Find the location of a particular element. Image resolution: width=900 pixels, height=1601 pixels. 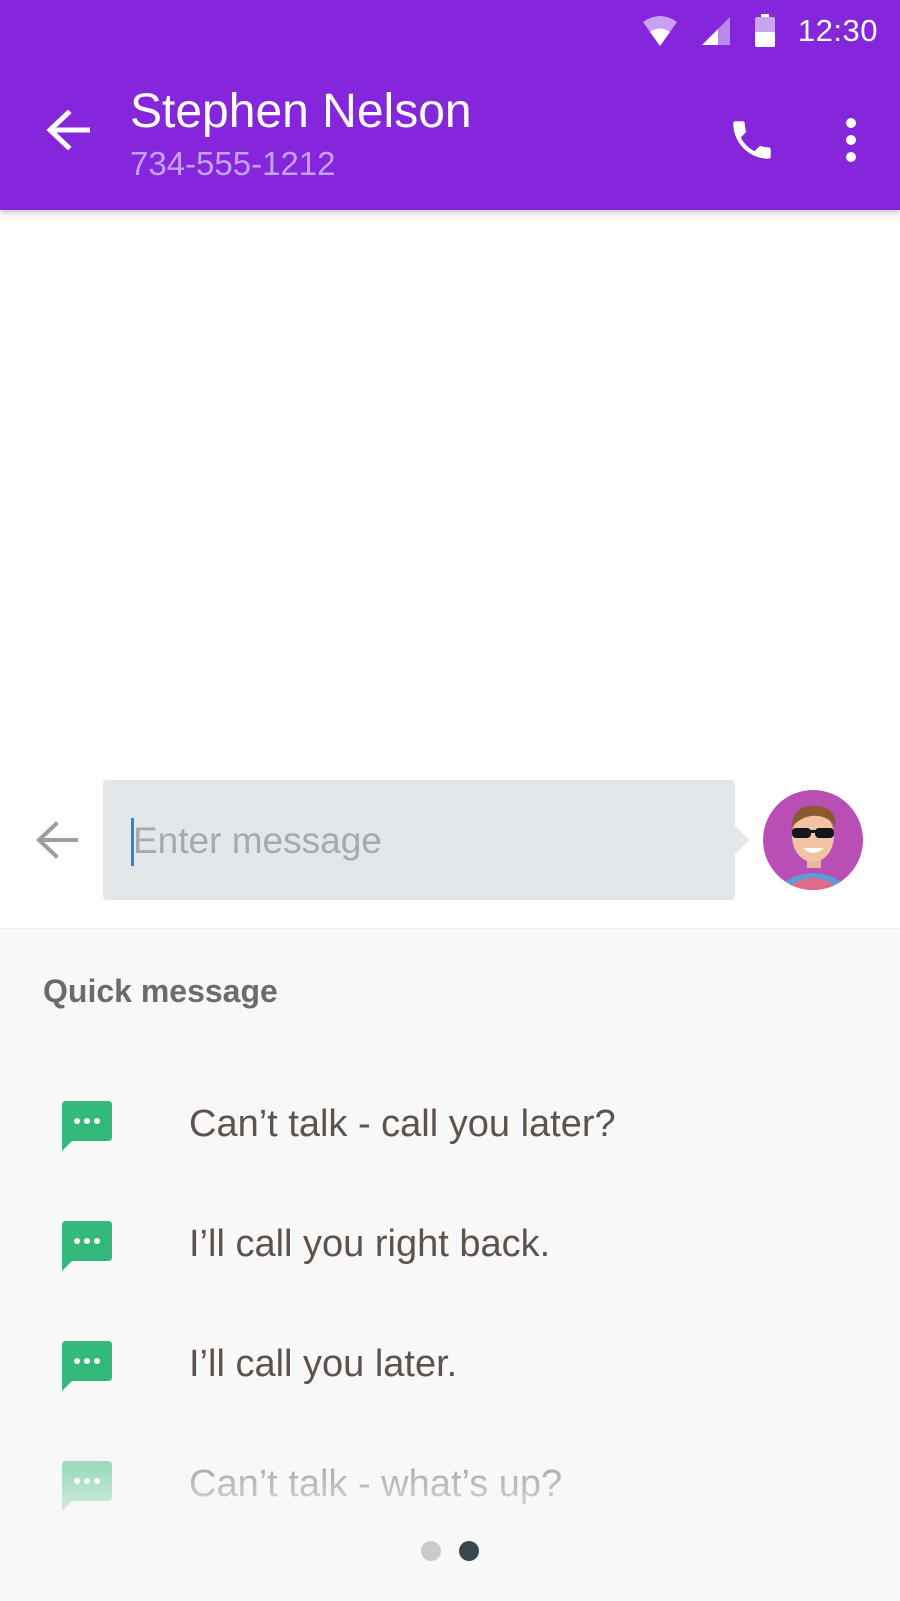

quick-message-item: Can’t talk - what’s up? is located at coordinates (450, 1486).